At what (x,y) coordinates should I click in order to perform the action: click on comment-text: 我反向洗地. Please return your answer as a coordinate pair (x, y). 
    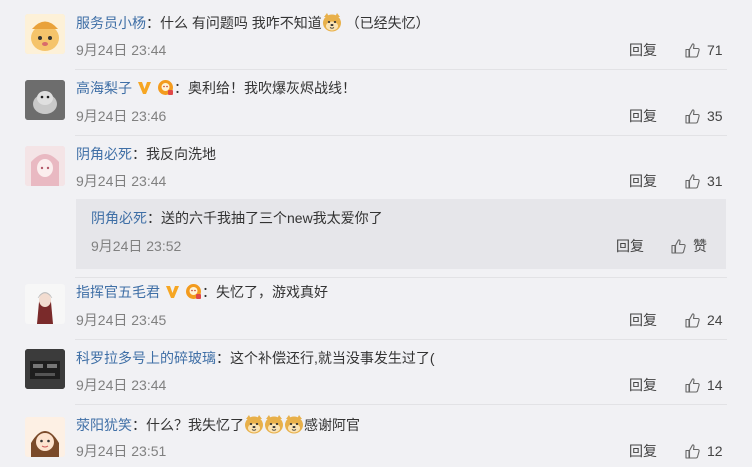
    Looking at the image, I should click on (181, 154).